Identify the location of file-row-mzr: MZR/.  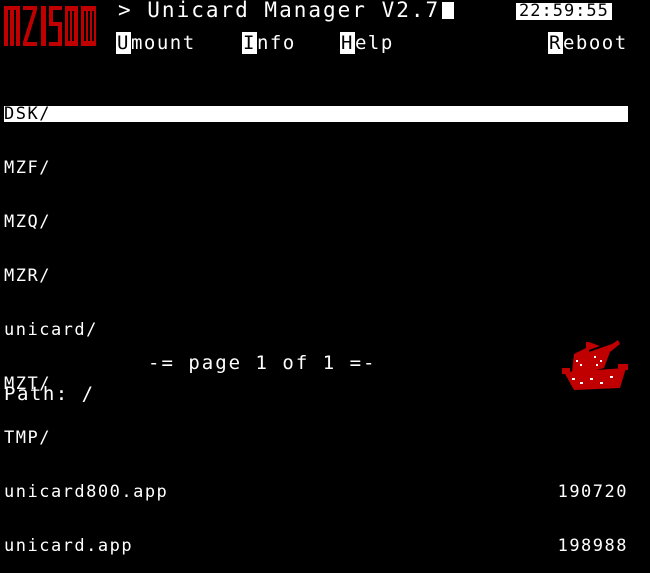
(316, 276).